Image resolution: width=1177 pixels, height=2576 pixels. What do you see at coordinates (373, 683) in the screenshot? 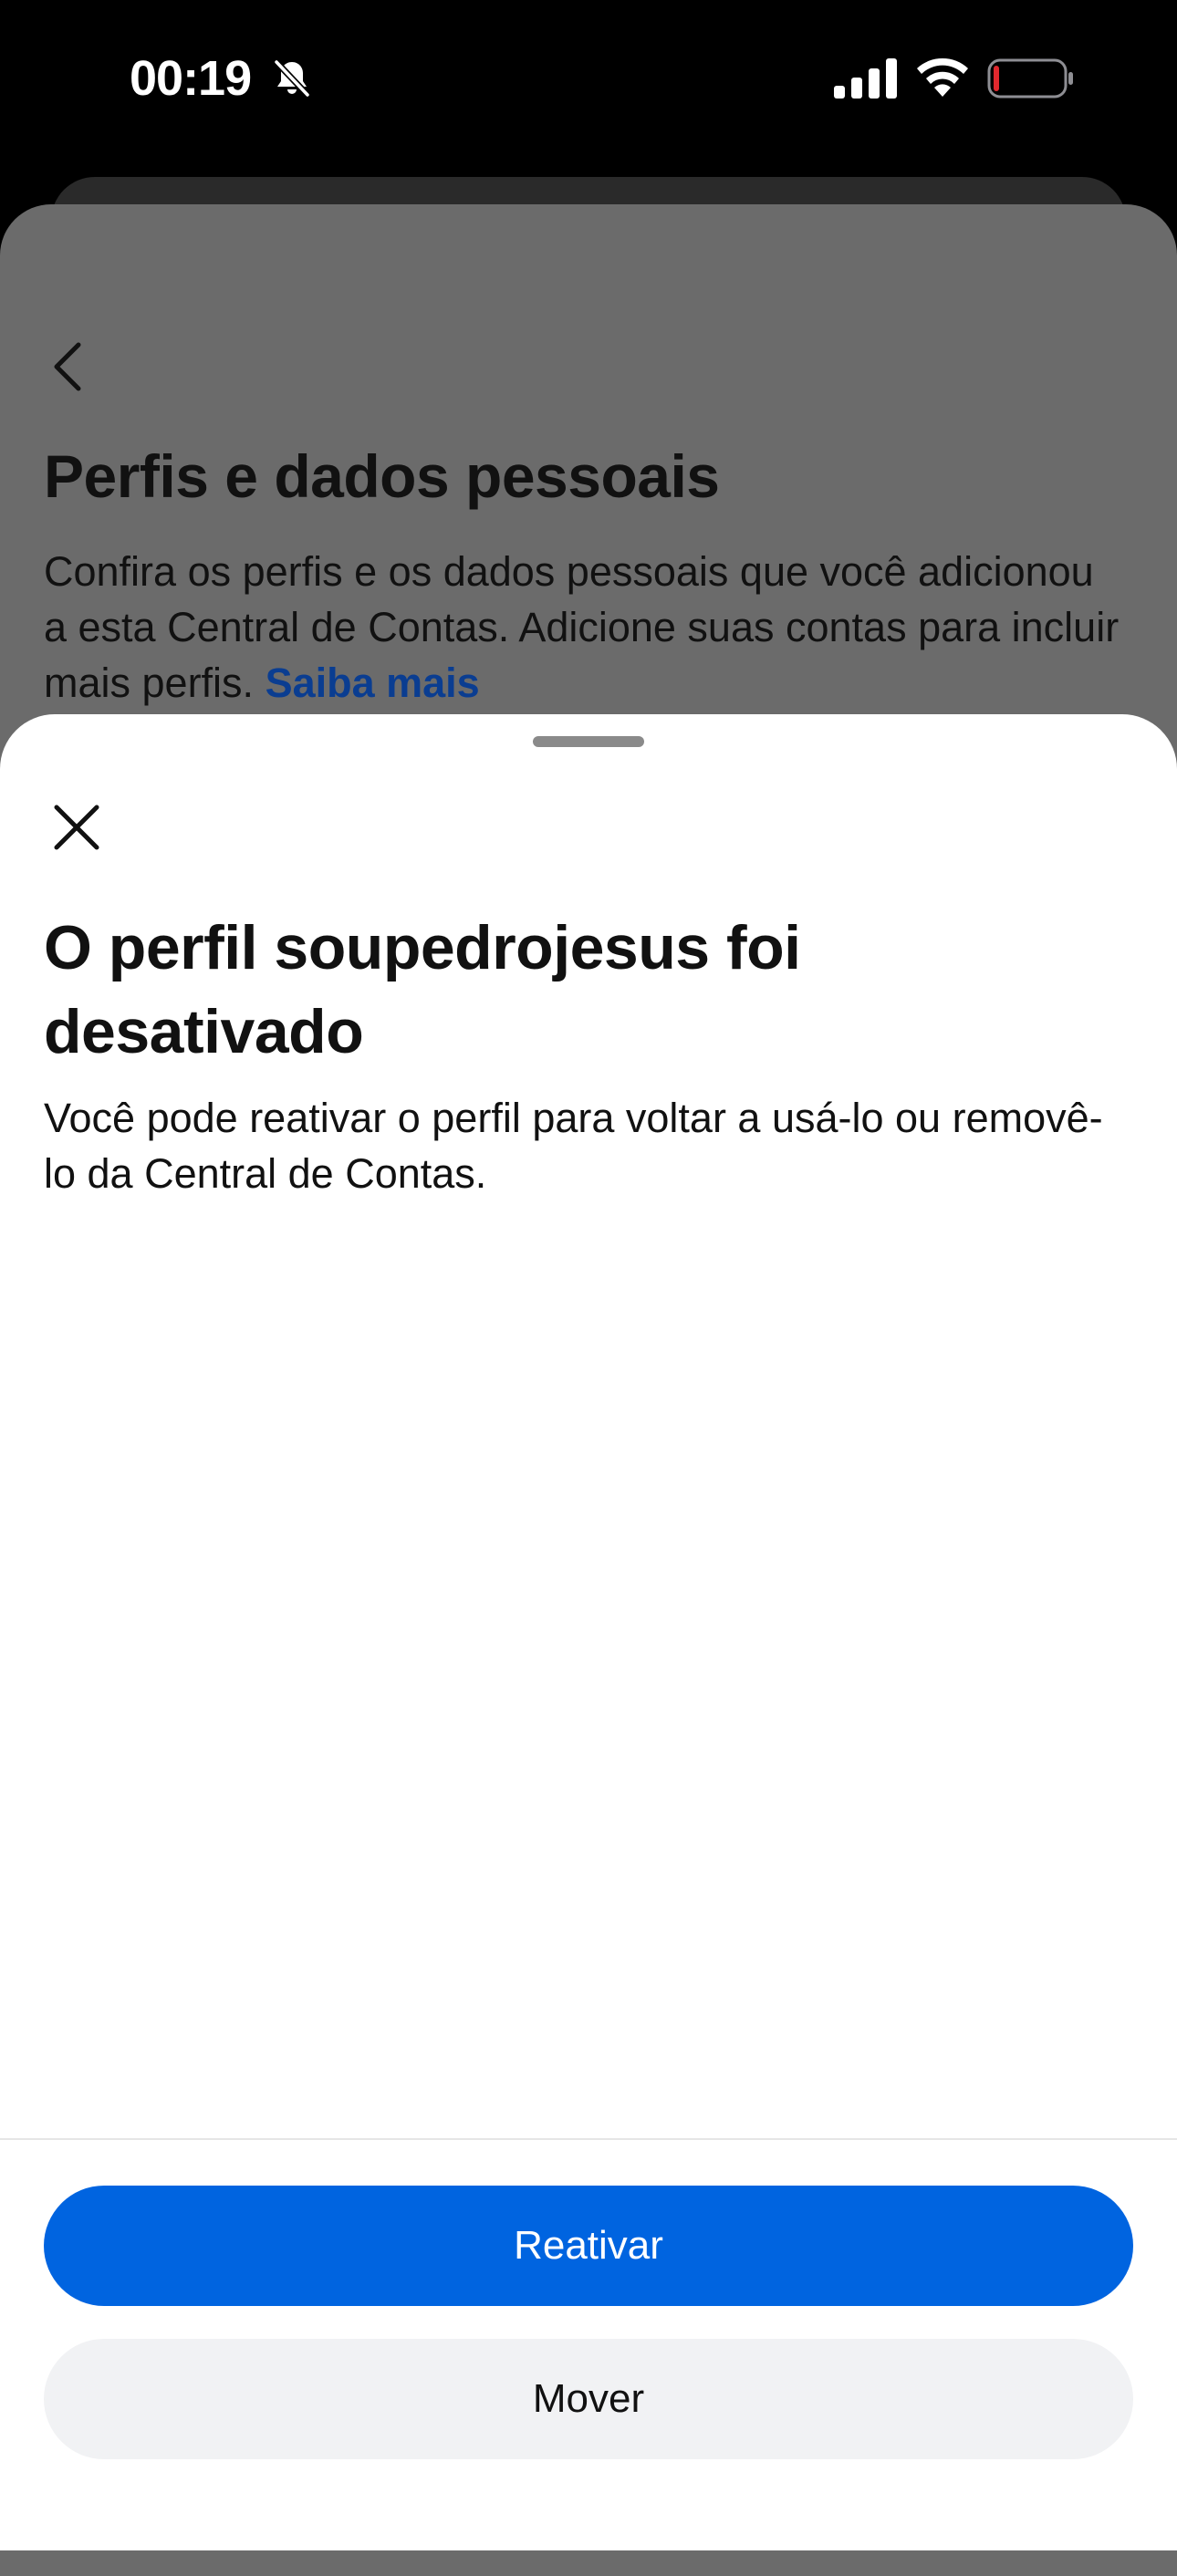
I see `learn-more-link: Saiba mais` at bounding box center [373, 683].